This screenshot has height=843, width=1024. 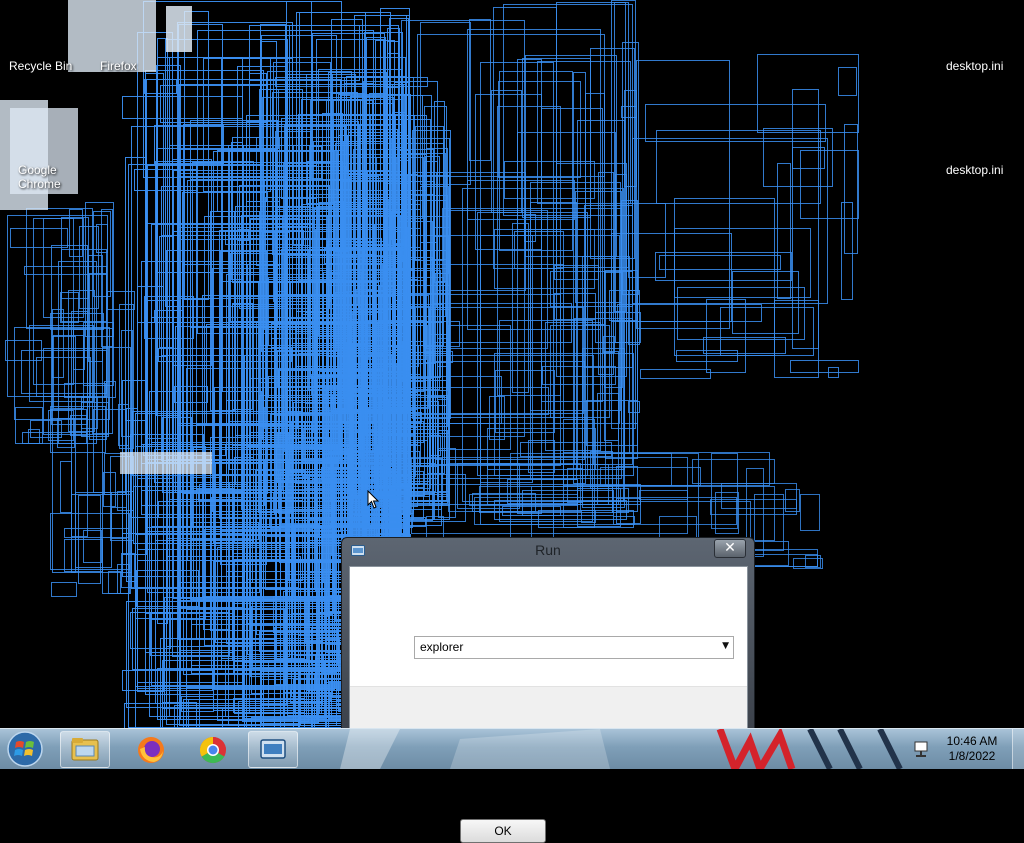 I want to click on run-titlebar: Run ✕, so click(x=548, y=551).